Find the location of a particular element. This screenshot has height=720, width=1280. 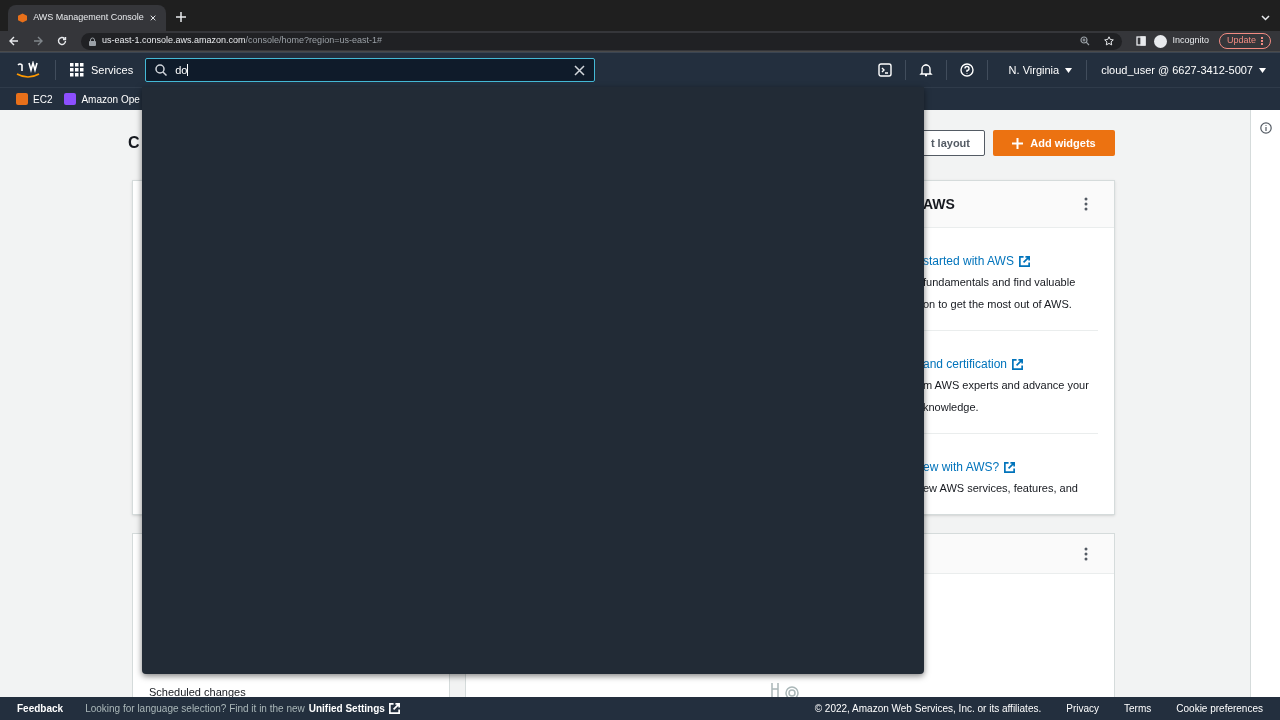

favorite-link: EC2 is located at coordinates (34, 99).